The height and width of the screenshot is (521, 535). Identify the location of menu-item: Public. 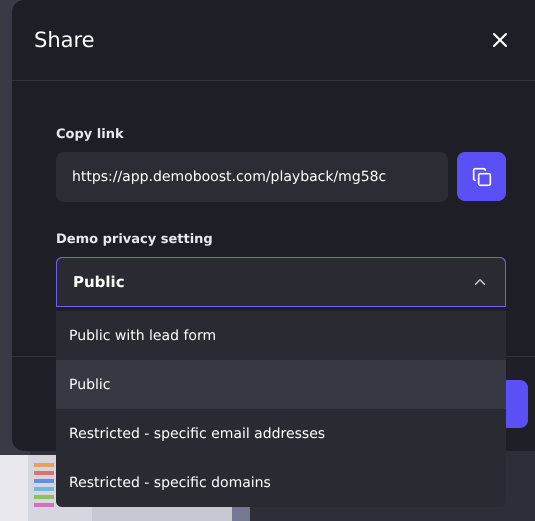
(281, 384).